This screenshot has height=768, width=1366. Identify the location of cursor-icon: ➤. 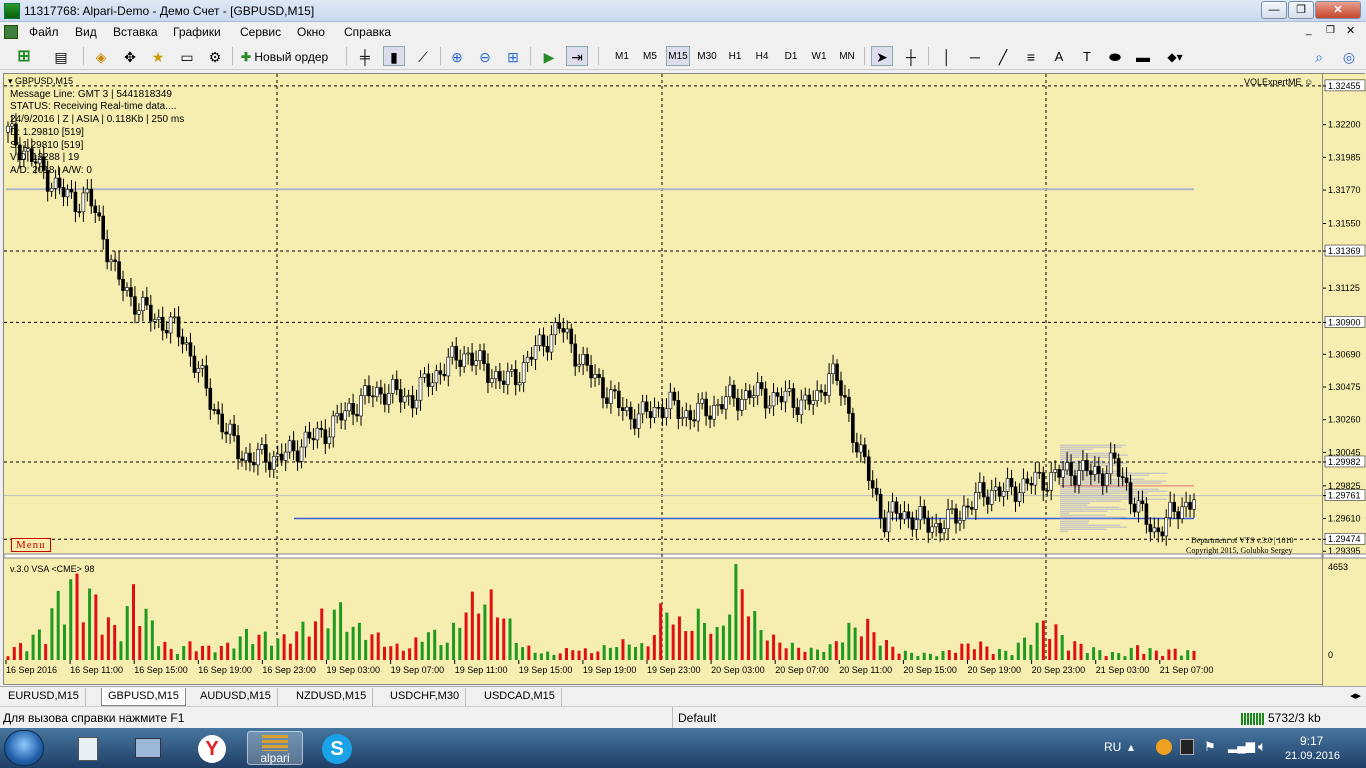
(882, 56).